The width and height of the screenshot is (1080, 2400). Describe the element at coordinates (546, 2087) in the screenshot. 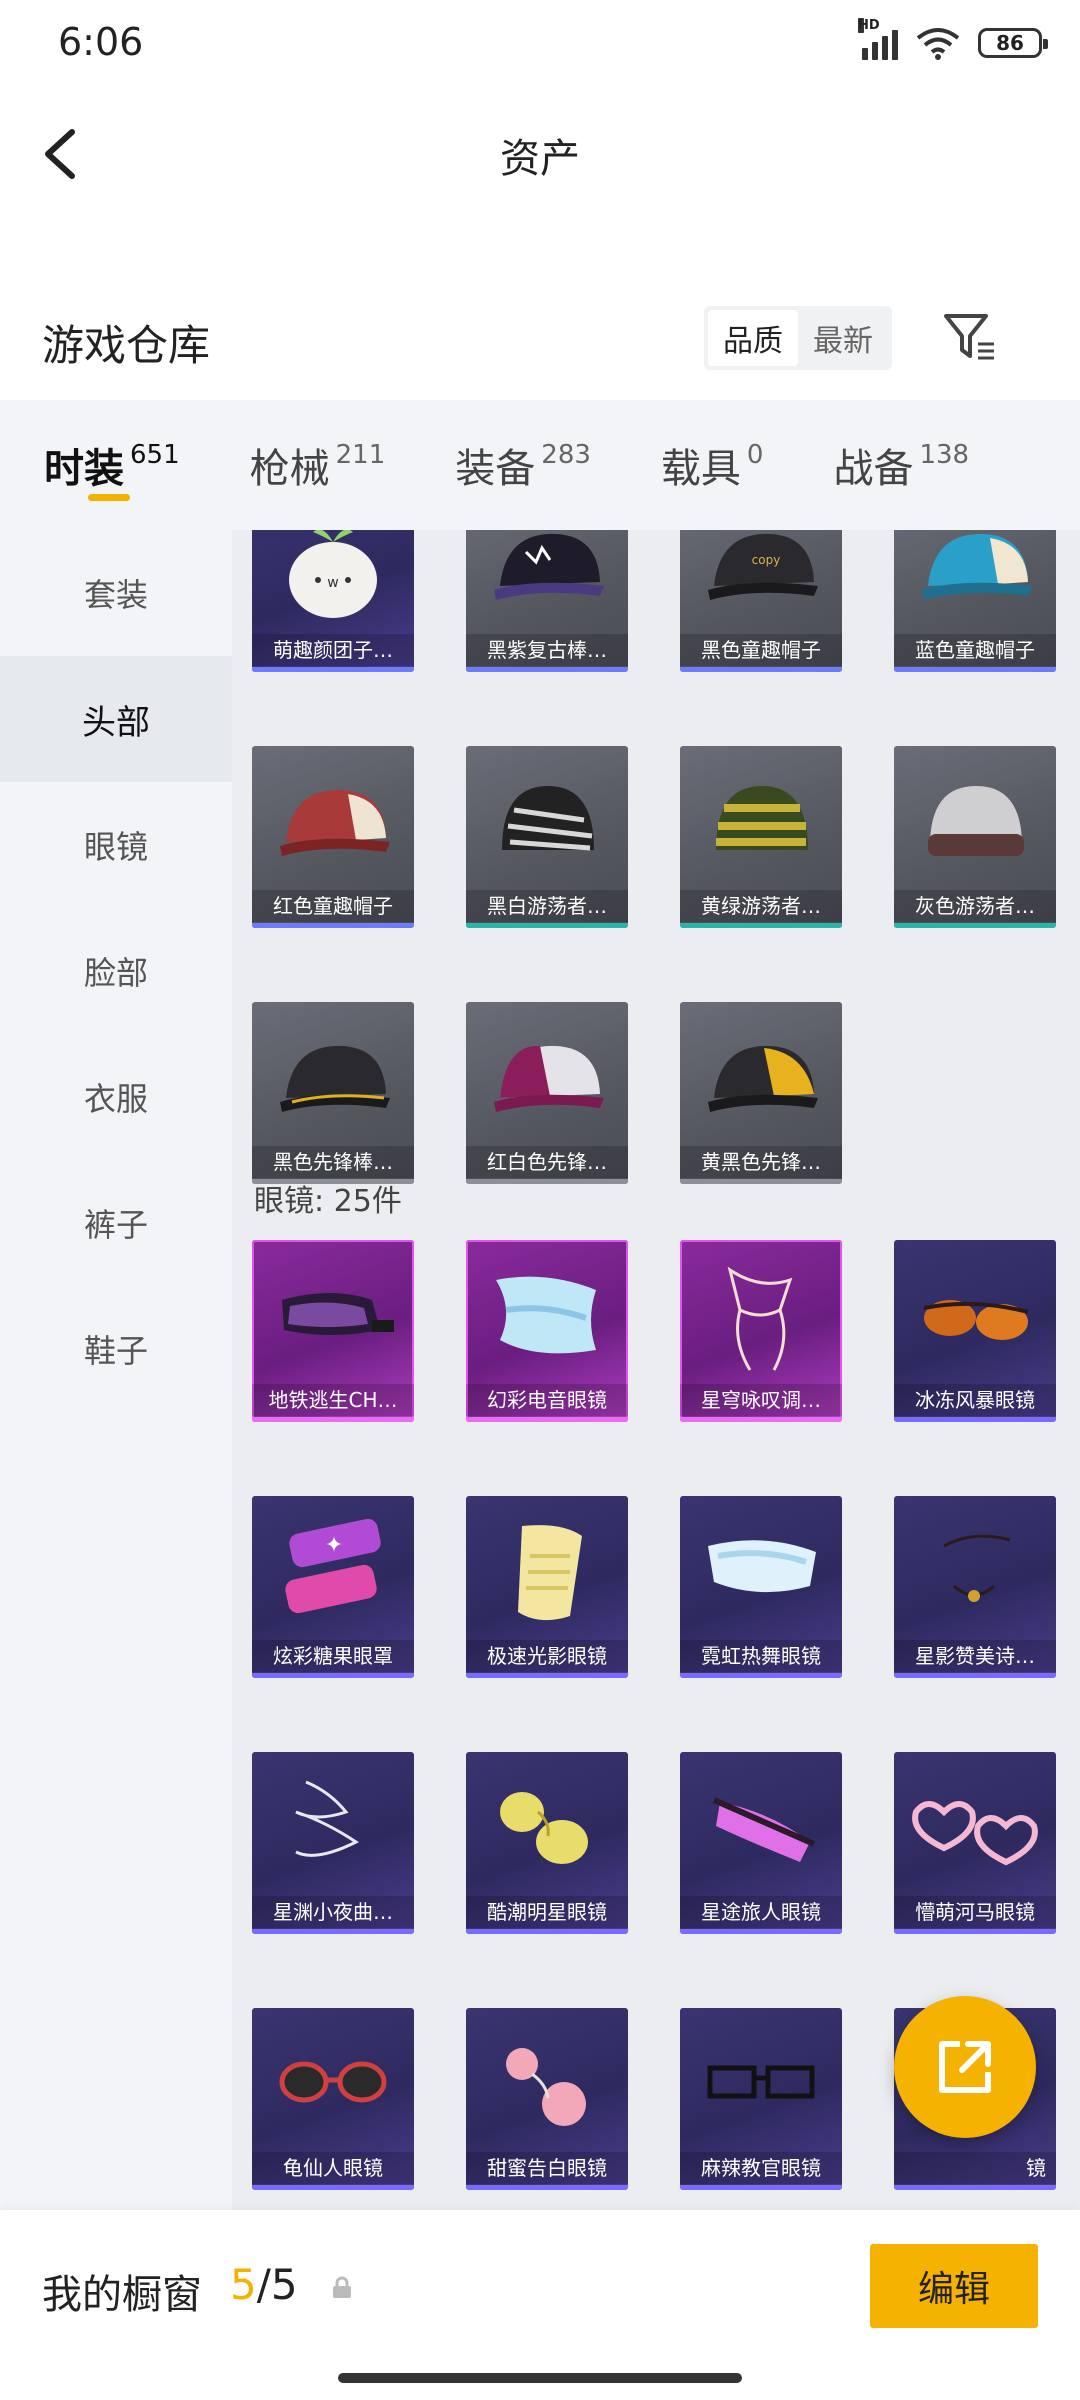

I see `round-glasses-icon` at that location.